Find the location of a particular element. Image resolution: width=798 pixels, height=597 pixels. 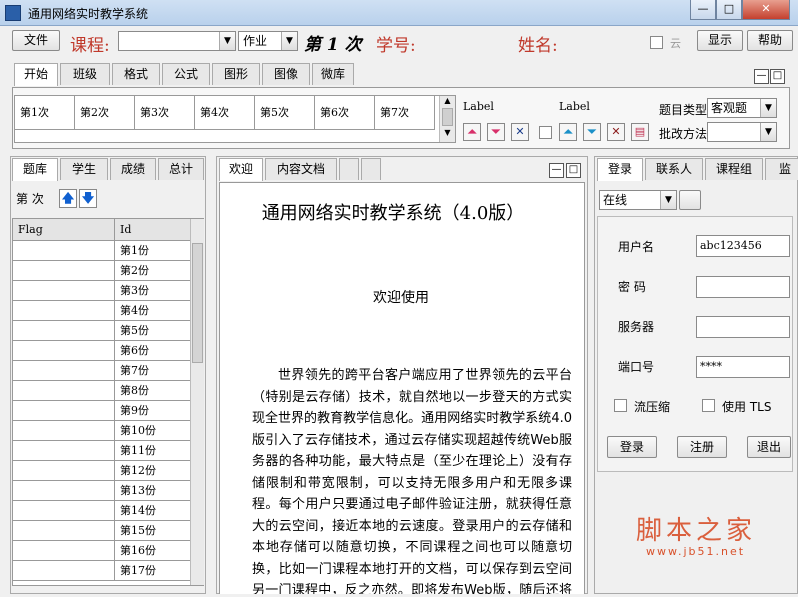

id-cell: 第9份 is located at coordinates (153, 411).